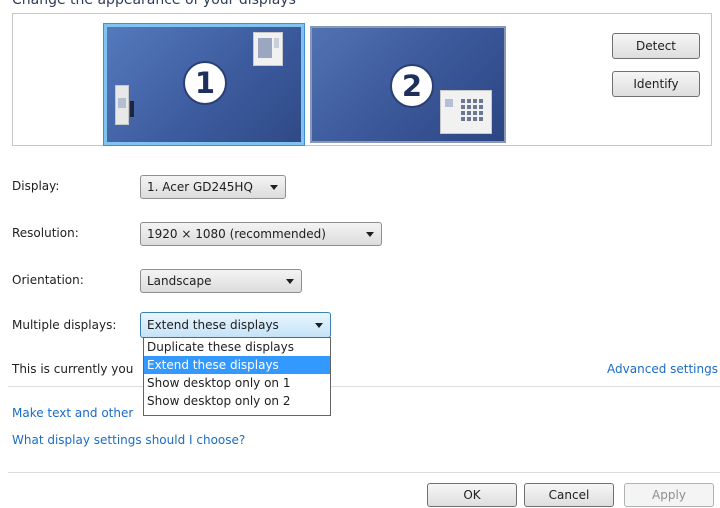  What do you see at coordinates (154, 4) in the screenshot?
I see `page-title: Change the appearance of your displays` at bounding box center [154, 4].